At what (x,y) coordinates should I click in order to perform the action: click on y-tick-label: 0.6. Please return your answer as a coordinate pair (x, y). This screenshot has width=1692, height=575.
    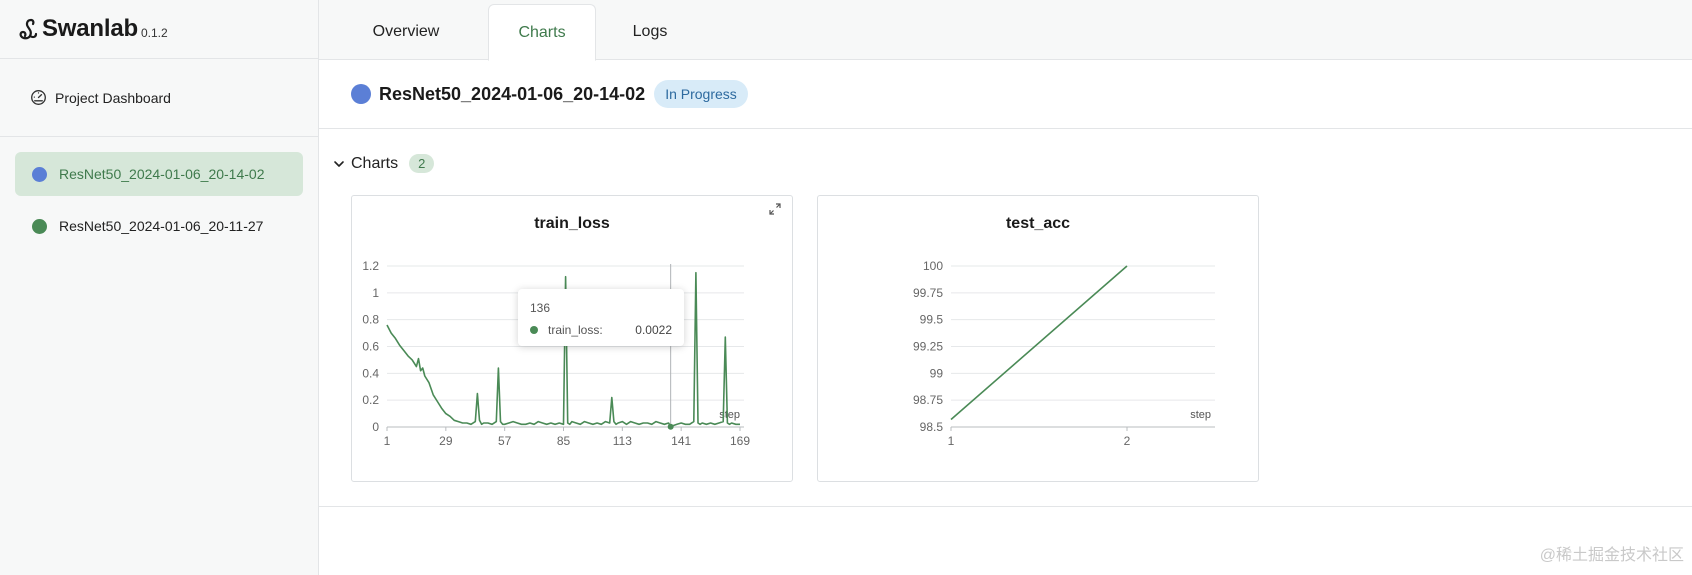
    Looking at the image, I should click on (370, 347).